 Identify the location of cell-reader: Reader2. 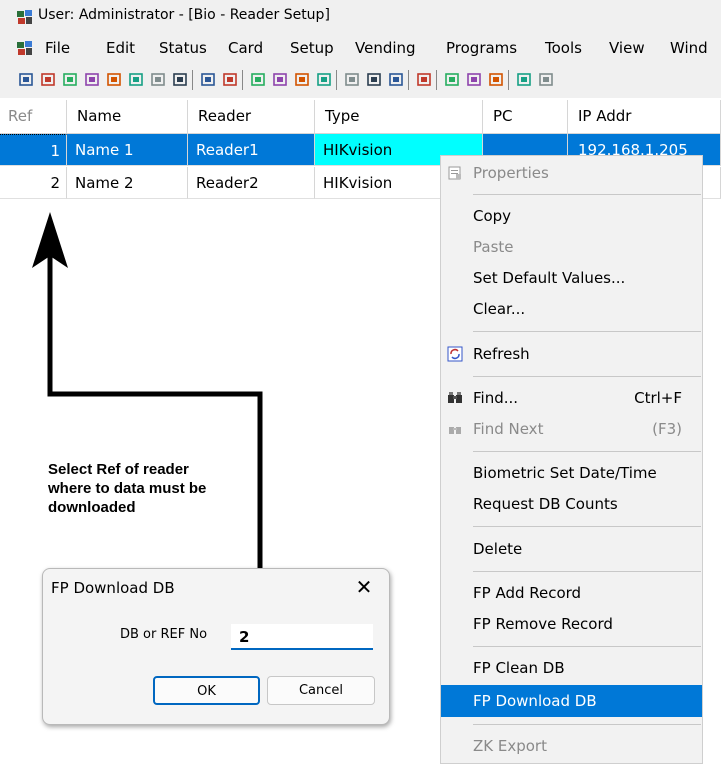
(251, 183).